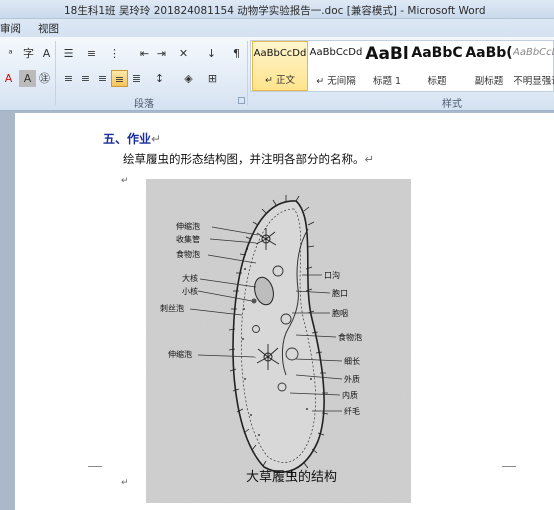 The height and width of the screenshot is (510, 554). Describe the element at coordinates (489, 81) in the screenshot. I see `style-name: 副标题` at that location.